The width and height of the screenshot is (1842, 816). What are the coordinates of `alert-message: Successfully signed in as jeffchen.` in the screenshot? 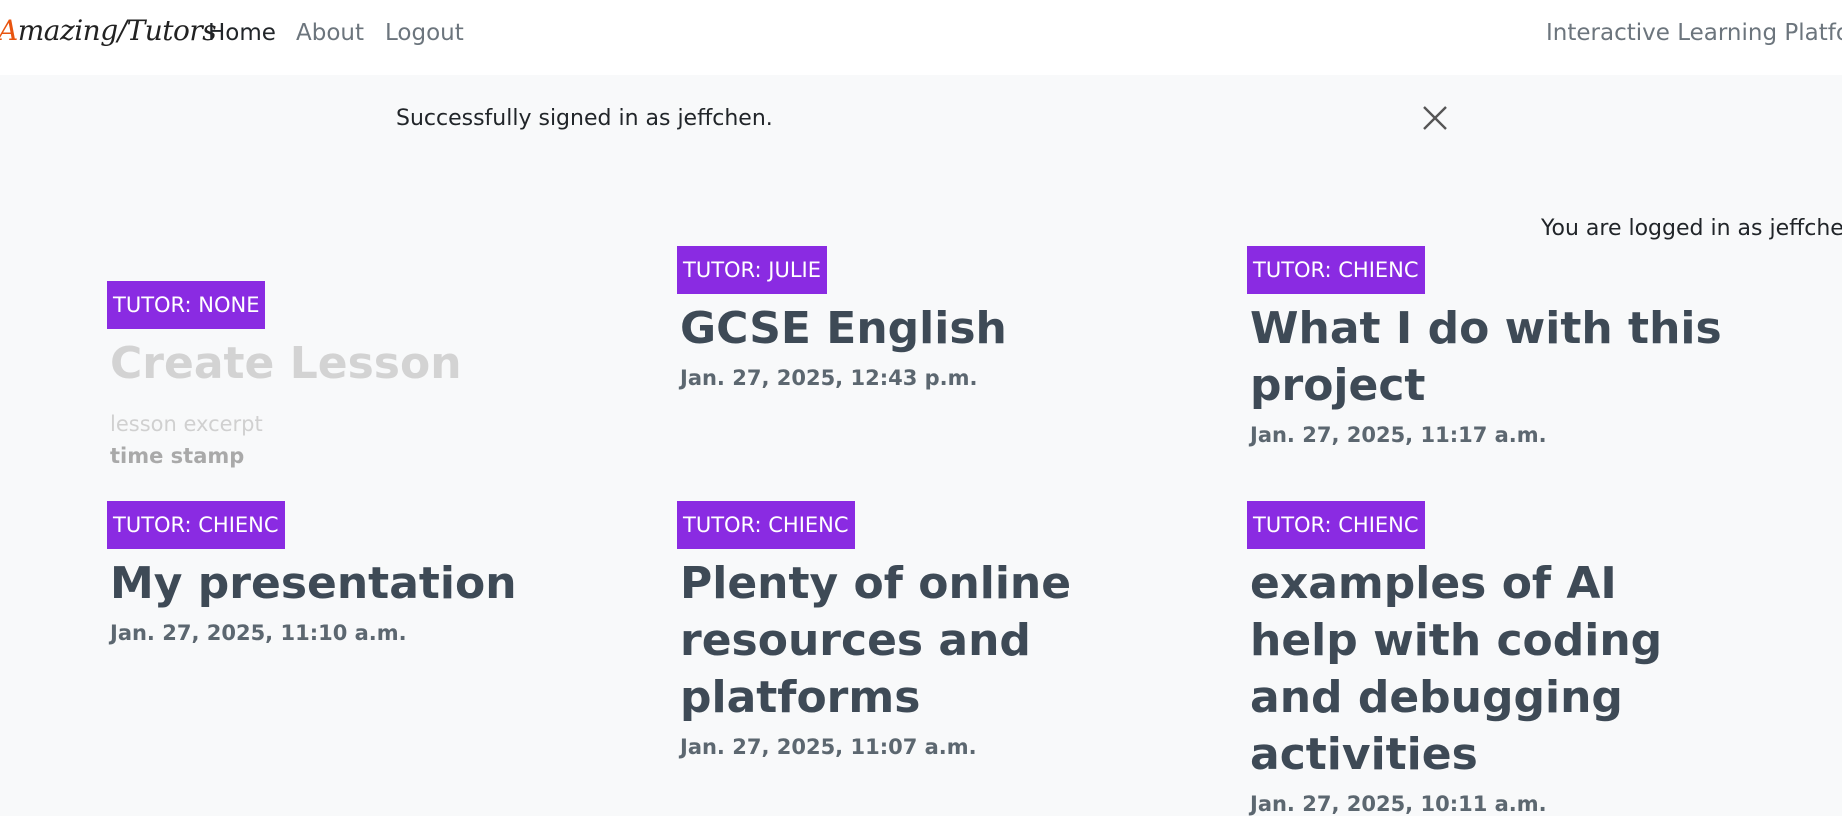 It's located at (584, 118).